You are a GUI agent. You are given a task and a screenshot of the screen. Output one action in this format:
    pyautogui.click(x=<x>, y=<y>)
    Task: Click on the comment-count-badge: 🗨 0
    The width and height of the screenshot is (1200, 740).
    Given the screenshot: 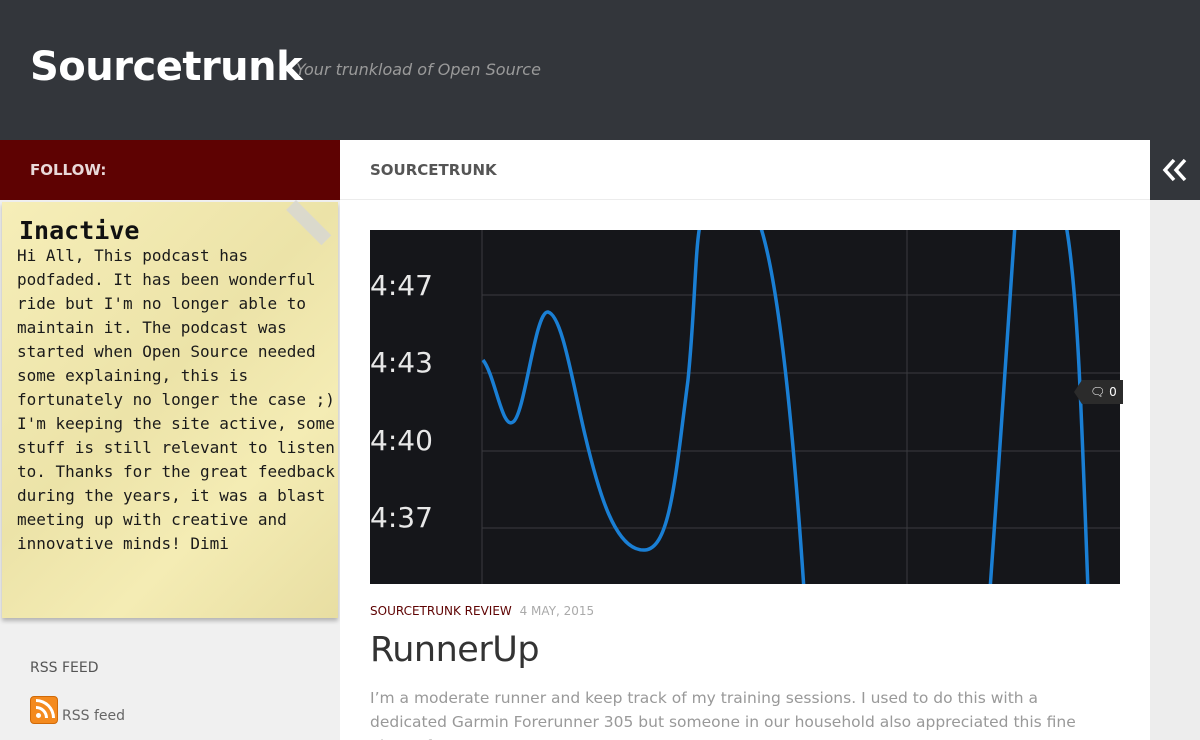 What is the action you would take?
    pyautogui.click(x=1098, y=392)
    